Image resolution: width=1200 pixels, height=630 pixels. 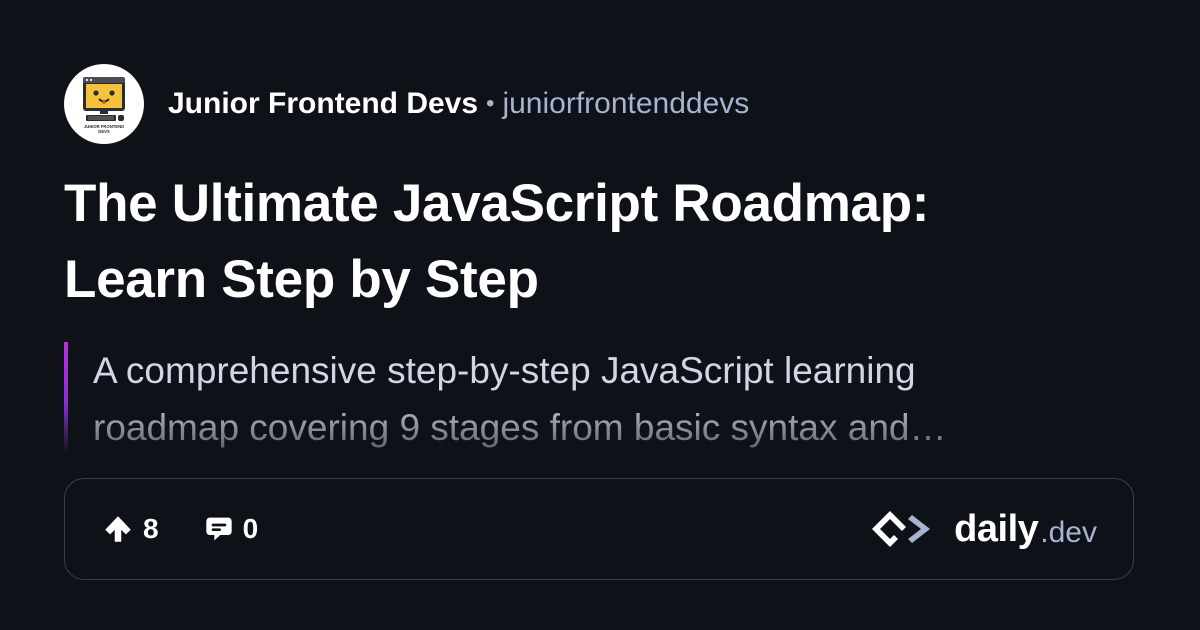 I want to click on brand-name: daily, so click(x=996, y=528).